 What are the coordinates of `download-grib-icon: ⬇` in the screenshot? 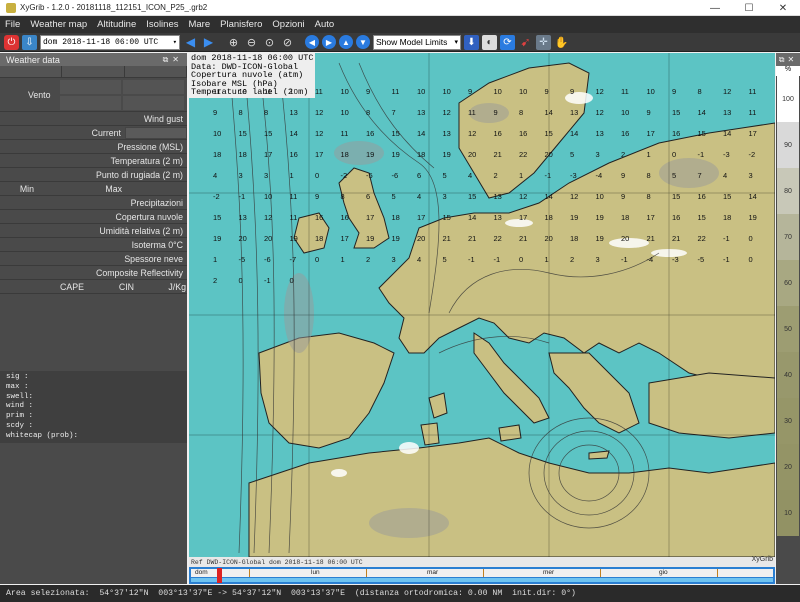 It's located at (471, 42).